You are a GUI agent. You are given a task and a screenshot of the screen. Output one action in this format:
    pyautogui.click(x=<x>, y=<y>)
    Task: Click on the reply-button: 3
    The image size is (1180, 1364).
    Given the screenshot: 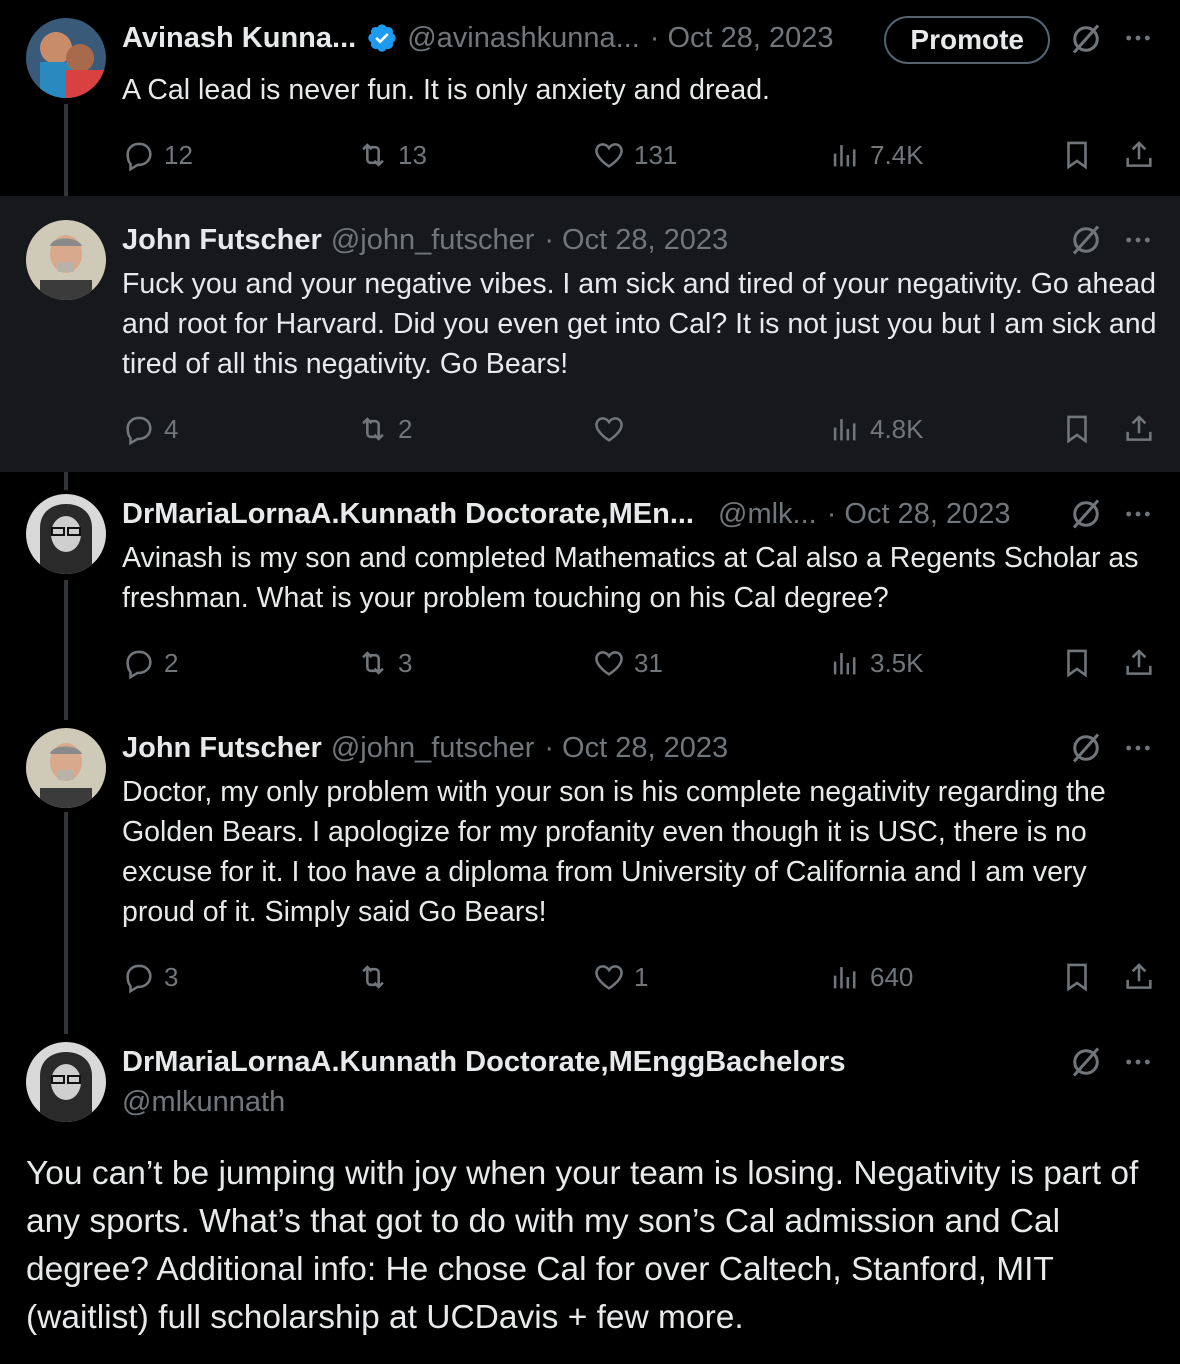 What is the action you would take?
    pyautogui.click(x=150, y=977)
    